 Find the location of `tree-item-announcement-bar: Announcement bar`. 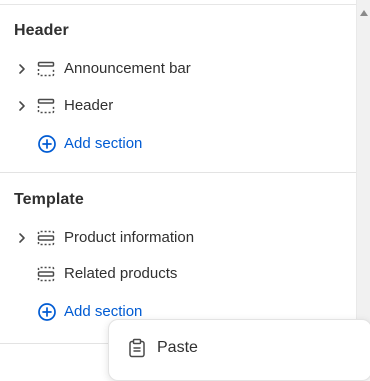

tree-item-announcement-bar: Announcement bar is located at coordinates (178, 69).